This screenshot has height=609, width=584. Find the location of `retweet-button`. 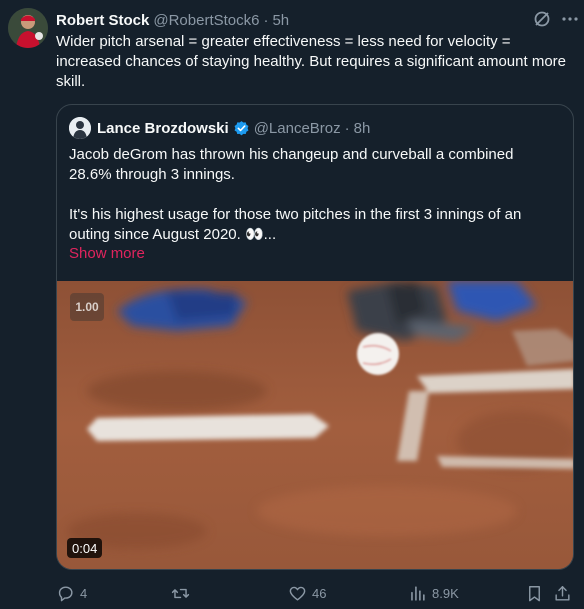

retweet-button is located at coordinates (183, 593).